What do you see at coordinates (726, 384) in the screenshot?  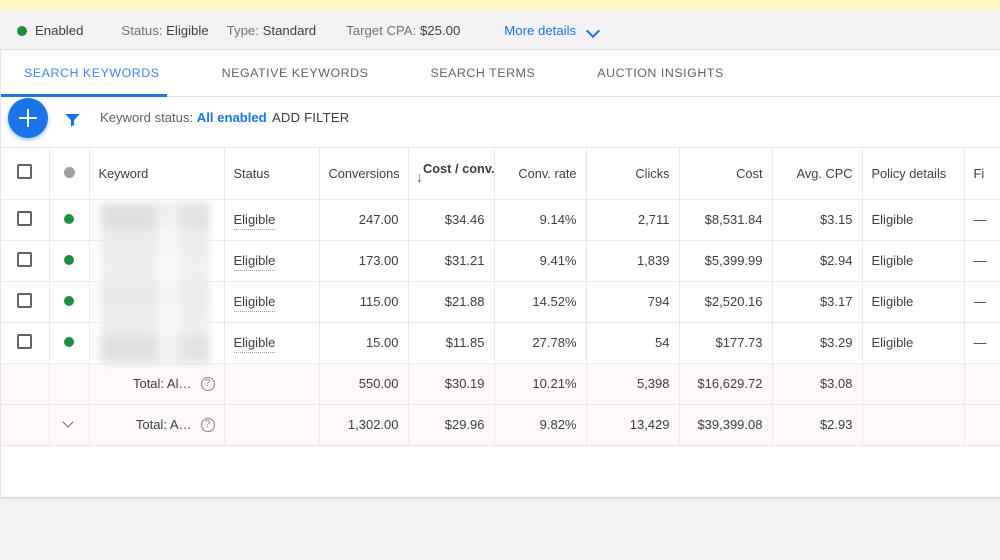 I see `totals-cost: $16,629.72` at bounding box center [726, 384].